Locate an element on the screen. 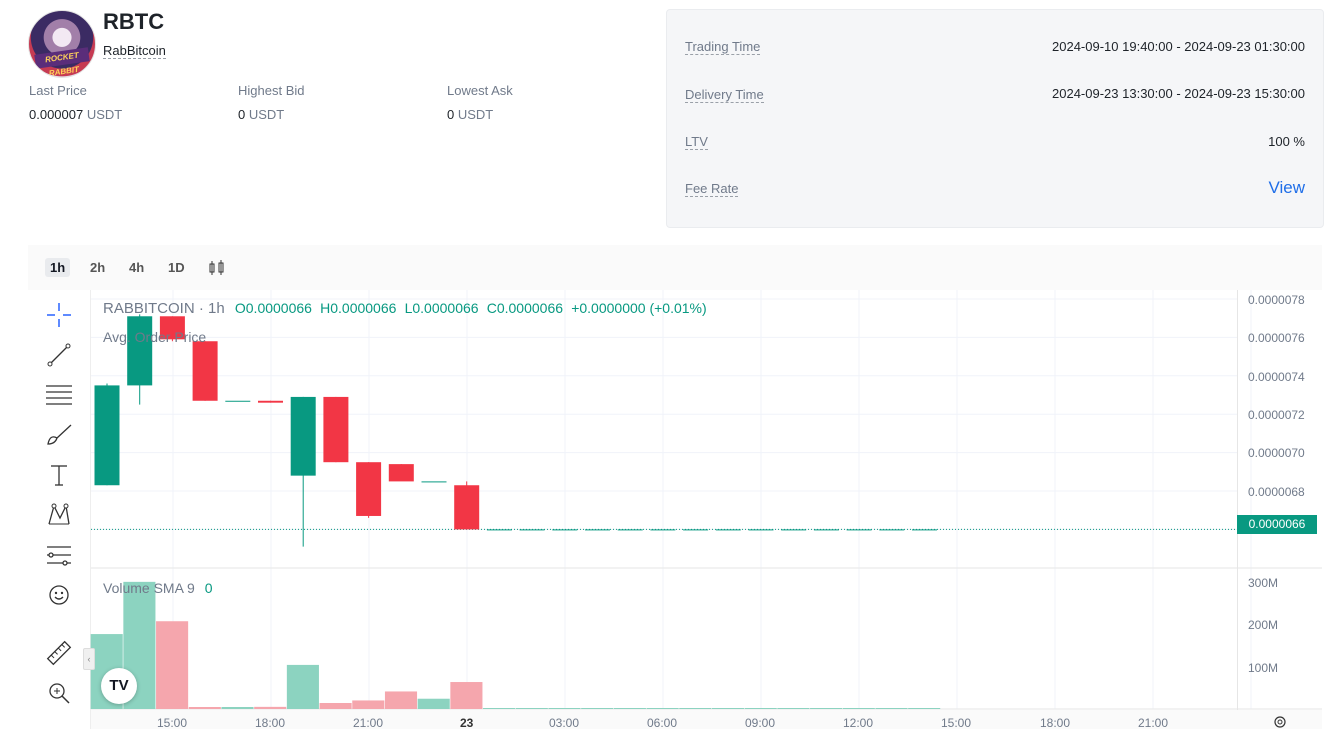 Image resolution: width=1342 pixels, height=735 pixels. ohlc-high: H0.0000066 is located at coordinates (358, 308).